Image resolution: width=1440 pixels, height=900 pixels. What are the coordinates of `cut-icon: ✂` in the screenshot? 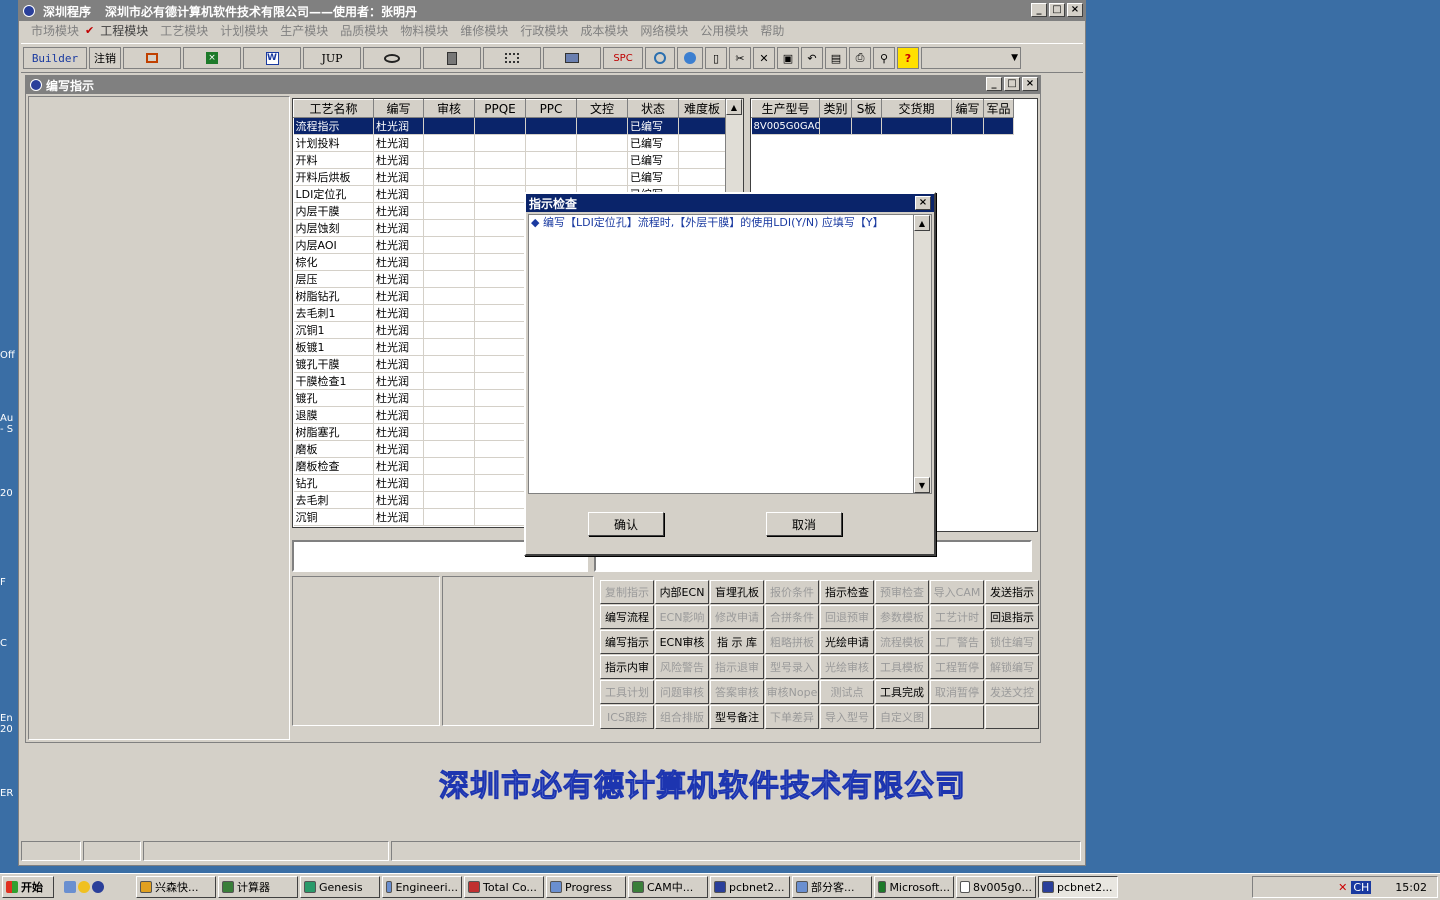 It's located at (740, 58).